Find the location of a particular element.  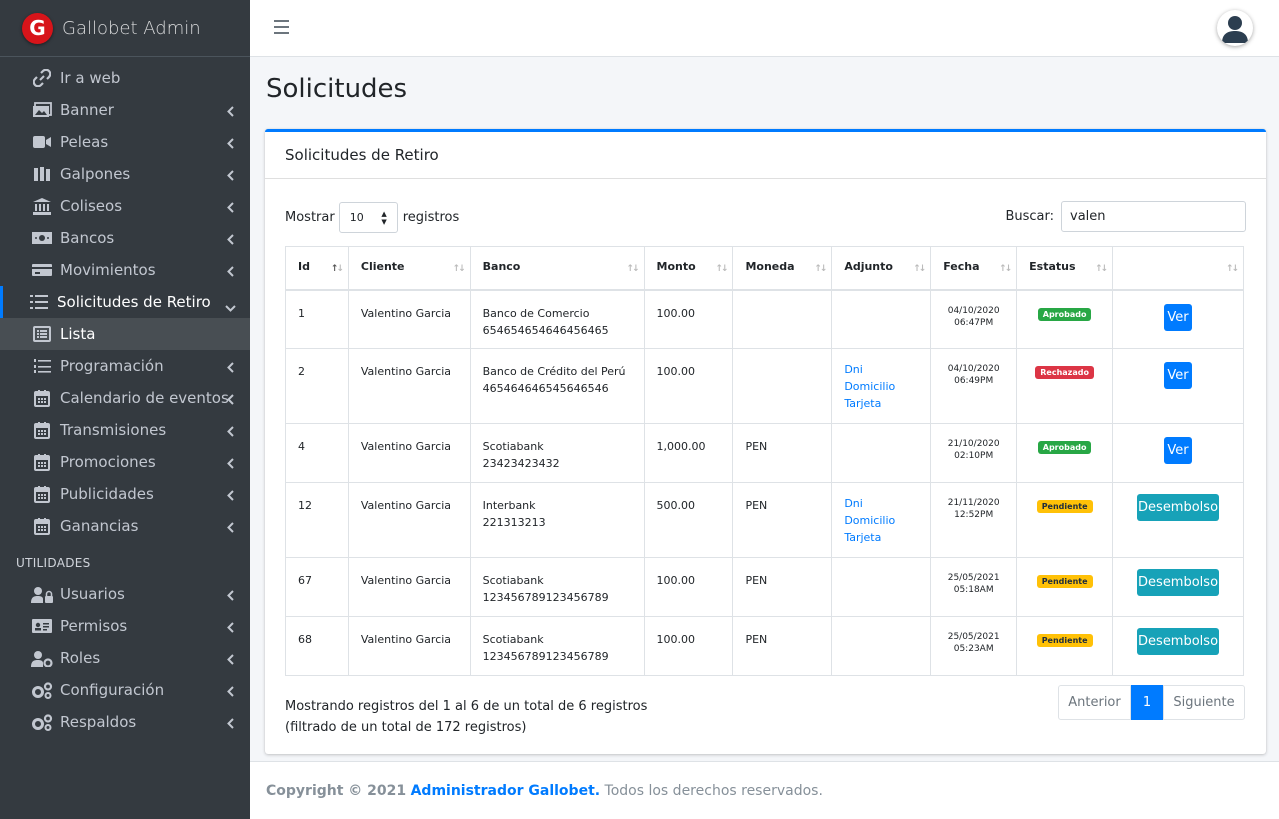

sidebar-util-4: Respaldos is located at coordinates (125, 722).